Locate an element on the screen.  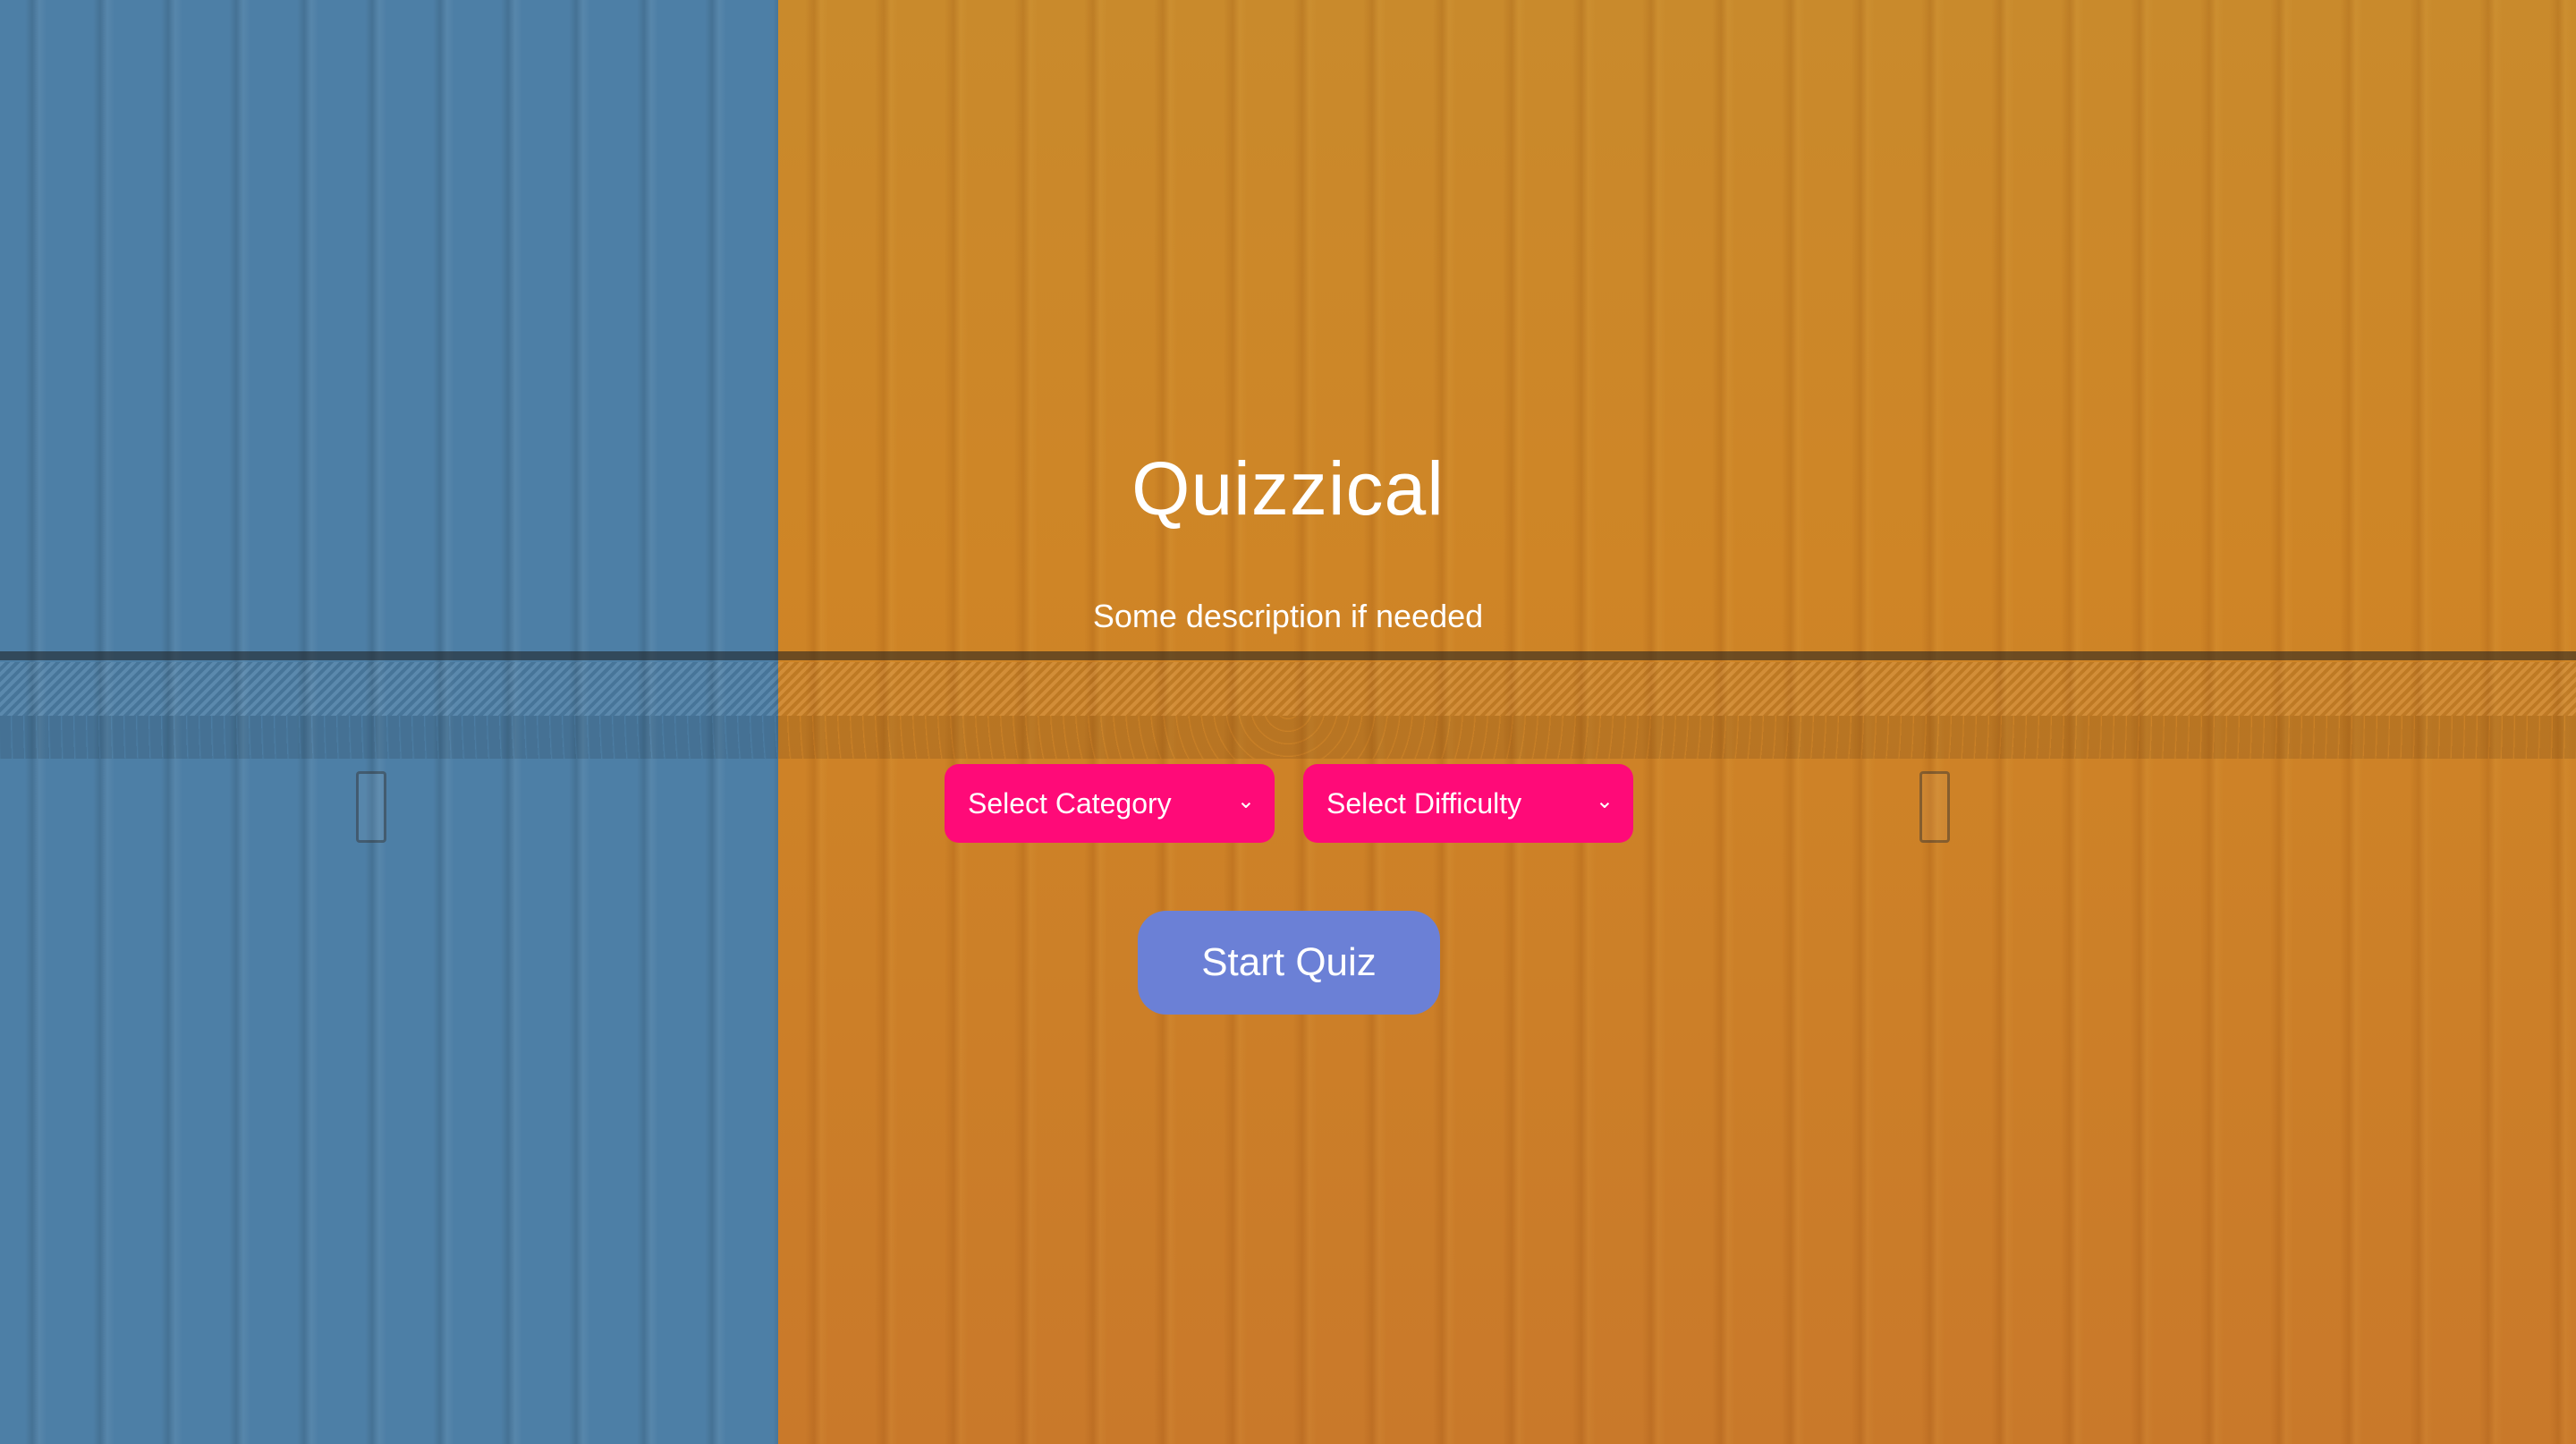
page-title: Quizzical is located at coordinates (1288, 488).